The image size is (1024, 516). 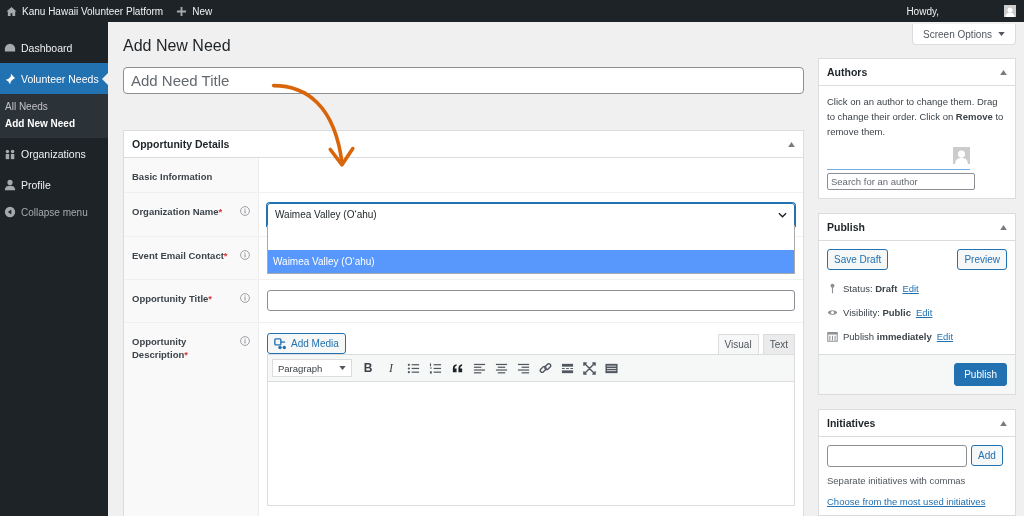 I want to click on title-field: Add Need Title, so click(x=463, y=80).